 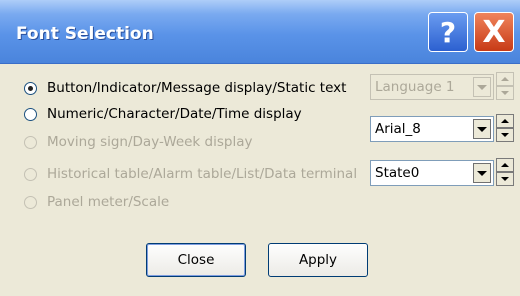 What do you see at coordinates (85, 34) in the screenshot?
I see `dialog-title: Font Selection` at bounding box center [85, 34].